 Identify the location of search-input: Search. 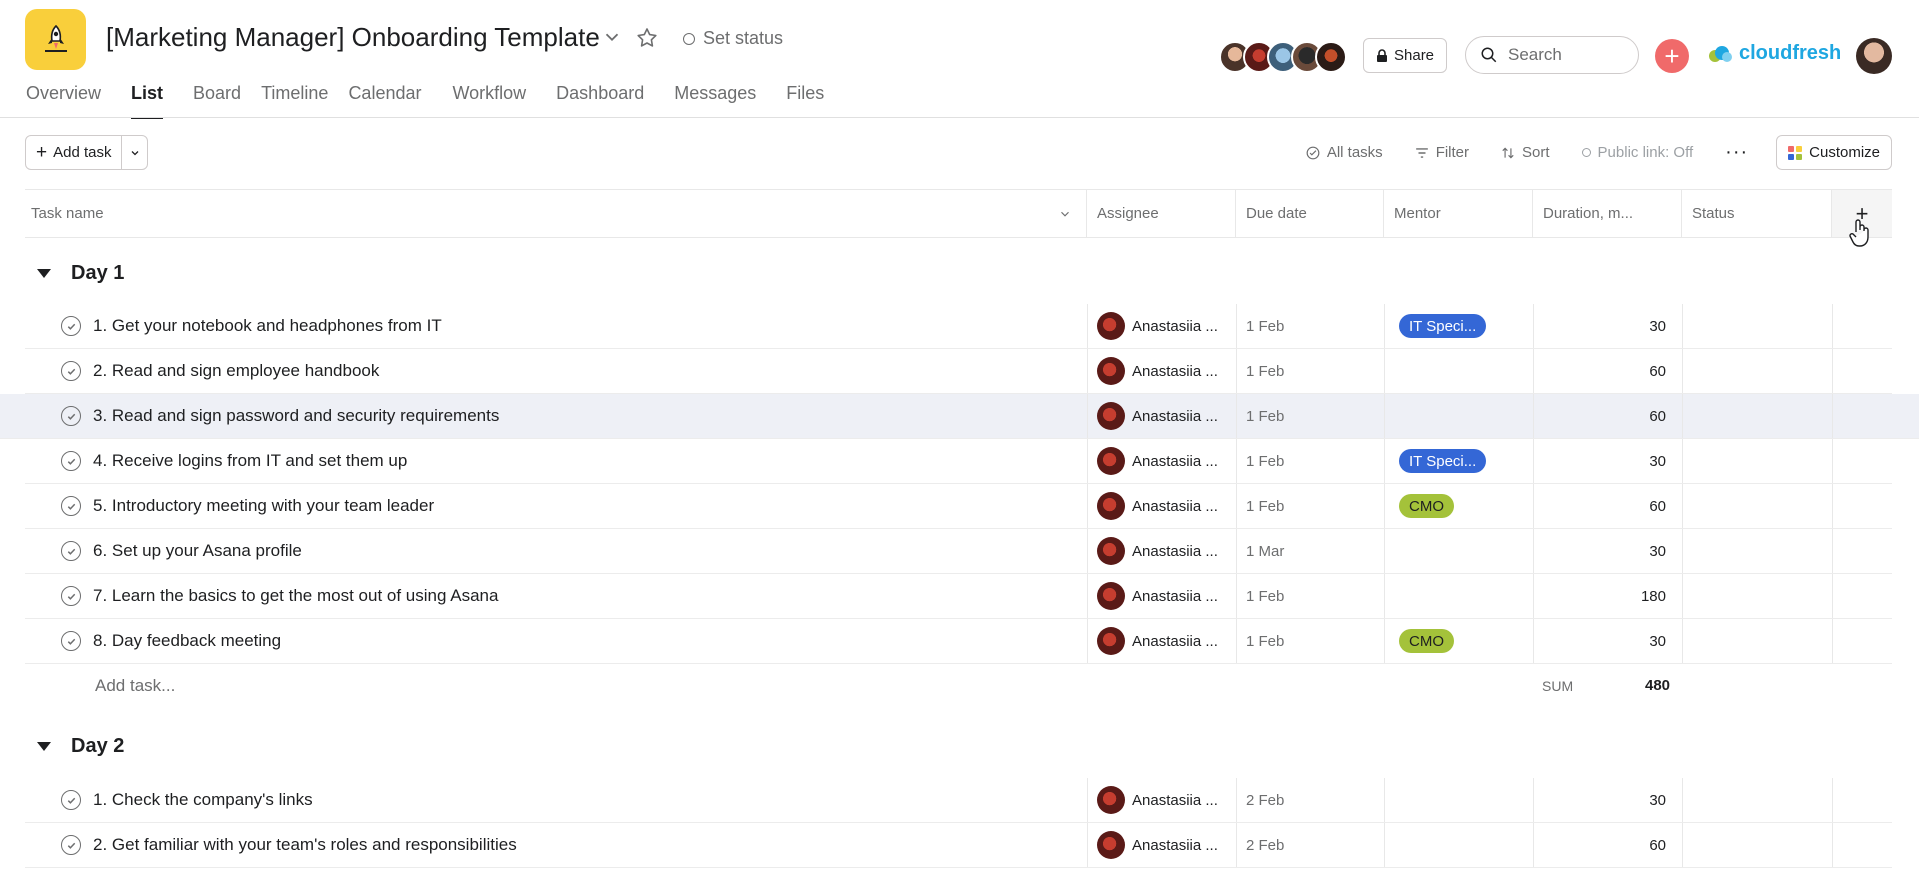
(1552, 55).